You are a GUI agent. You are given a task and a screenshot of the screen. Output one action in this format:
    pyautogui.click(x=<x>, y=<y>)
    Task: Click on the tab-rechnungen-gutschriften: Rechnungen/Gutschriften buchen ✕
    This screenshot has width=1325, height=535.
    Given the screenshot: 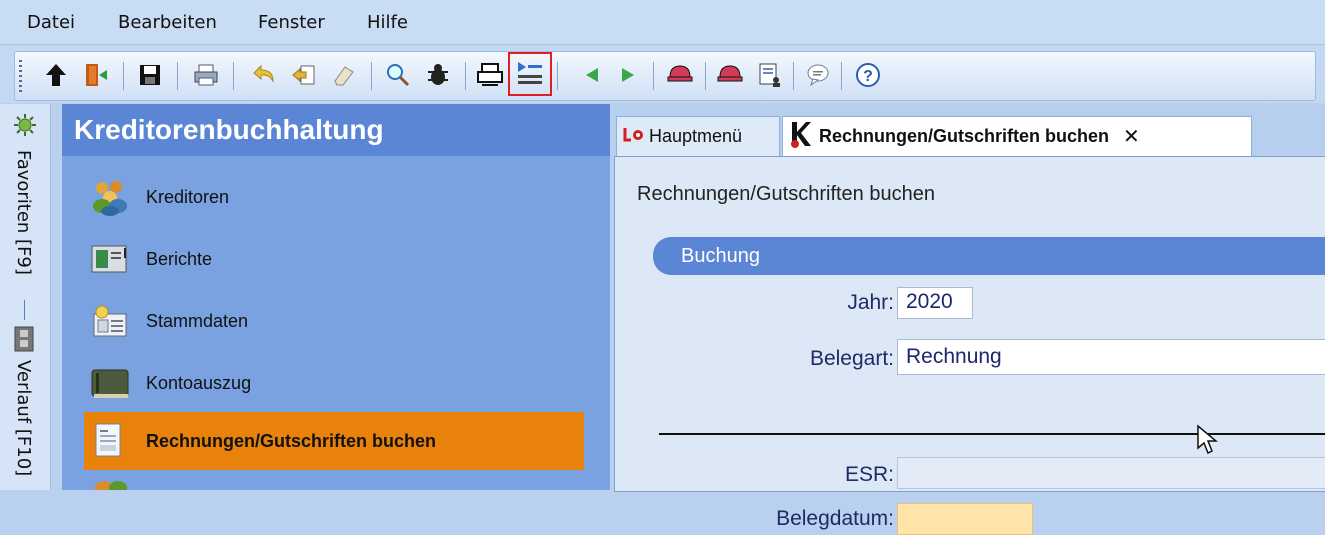 What is the action you would take?
    pyautogui.click(x=1017, y=136)
    